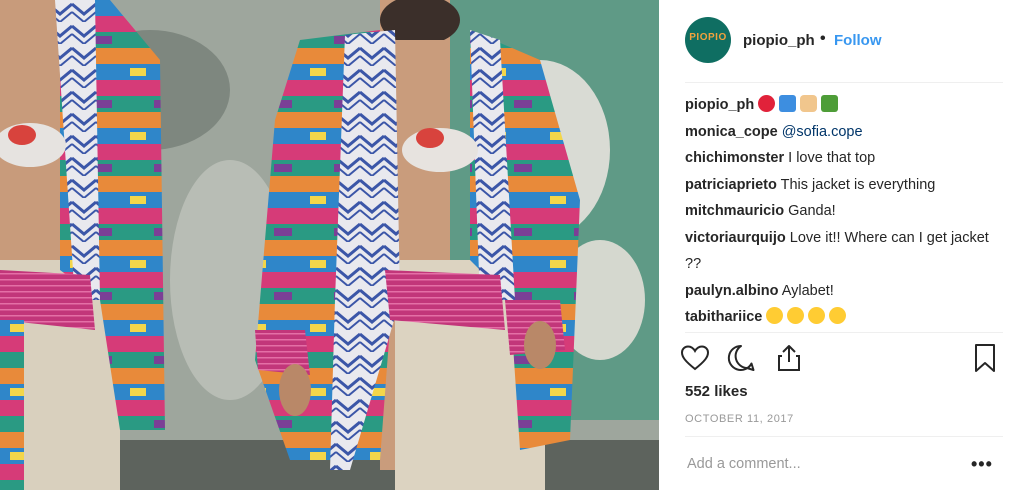  Describe the element at coordinates (779, 40) in the screenshot. I see `header-username: piopio_ph` at that location.